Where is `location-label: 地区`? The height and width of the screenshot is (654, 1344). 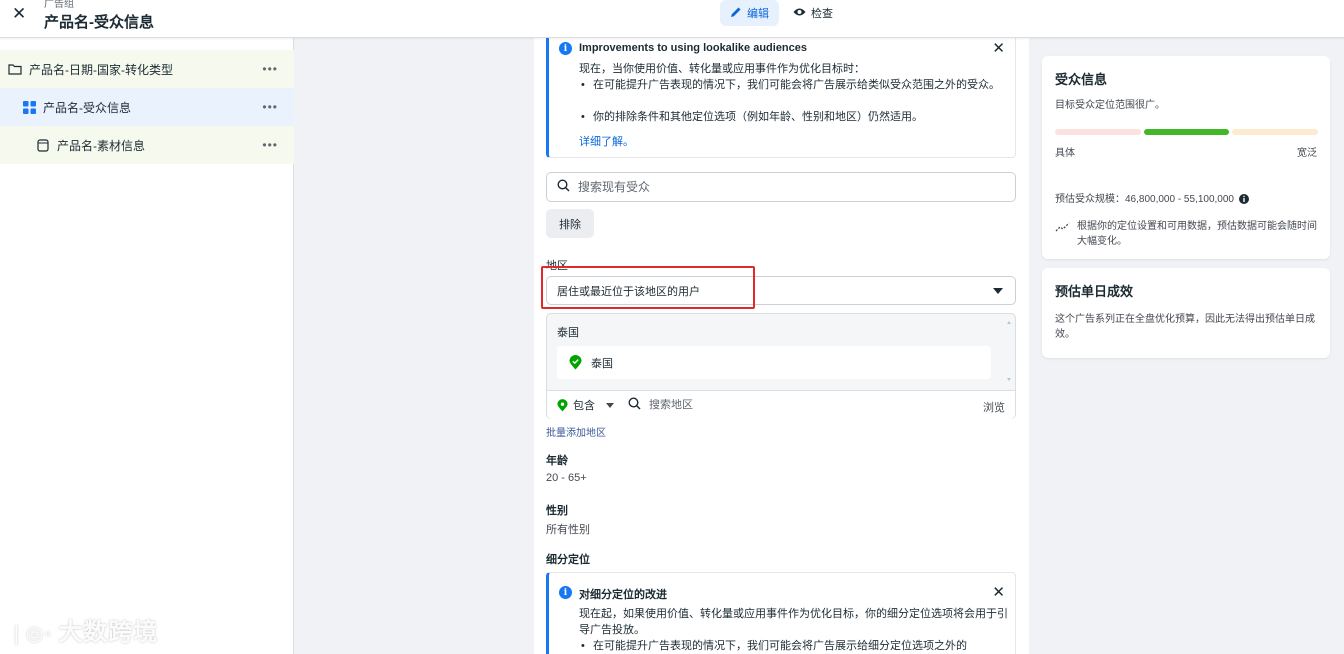 location-label: 地区 is located at coordinates (557, 266).